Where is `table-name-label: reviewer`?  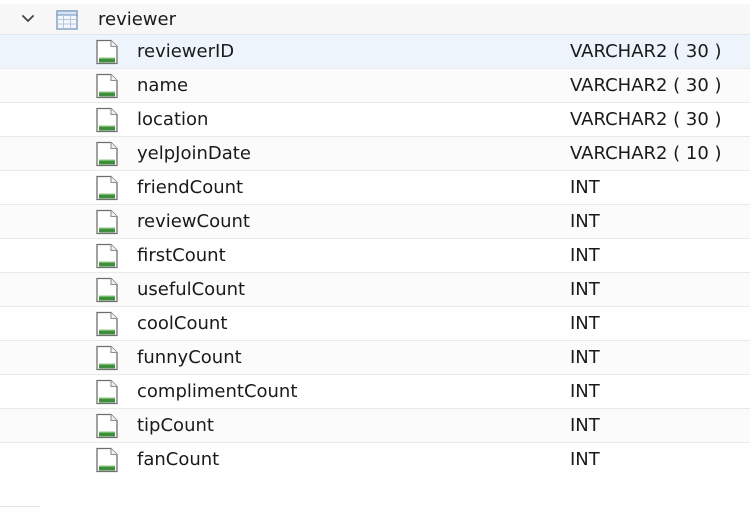 table-name-label: reviewer is located at coordinates (137, 19).